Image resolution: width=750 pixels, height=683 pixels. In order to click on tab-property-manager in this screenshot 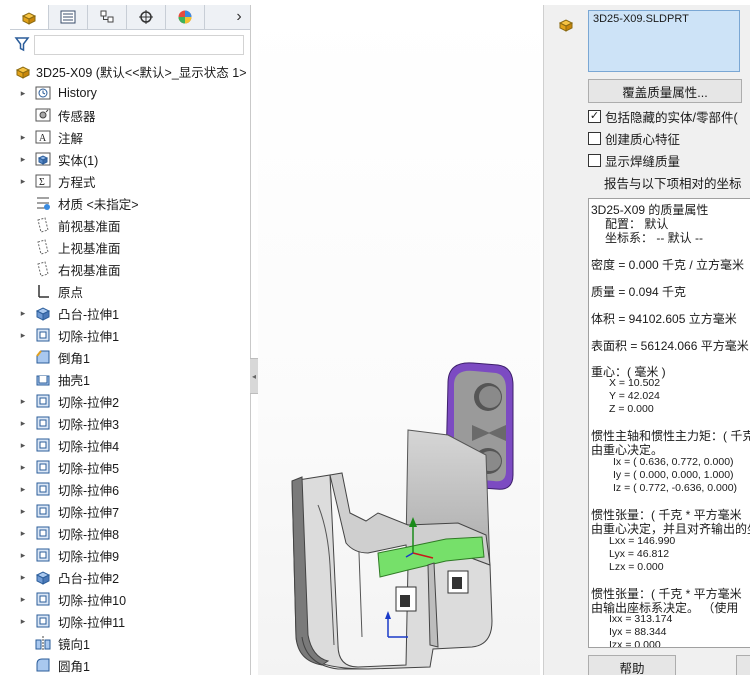, I will do `click(68, 17)`.